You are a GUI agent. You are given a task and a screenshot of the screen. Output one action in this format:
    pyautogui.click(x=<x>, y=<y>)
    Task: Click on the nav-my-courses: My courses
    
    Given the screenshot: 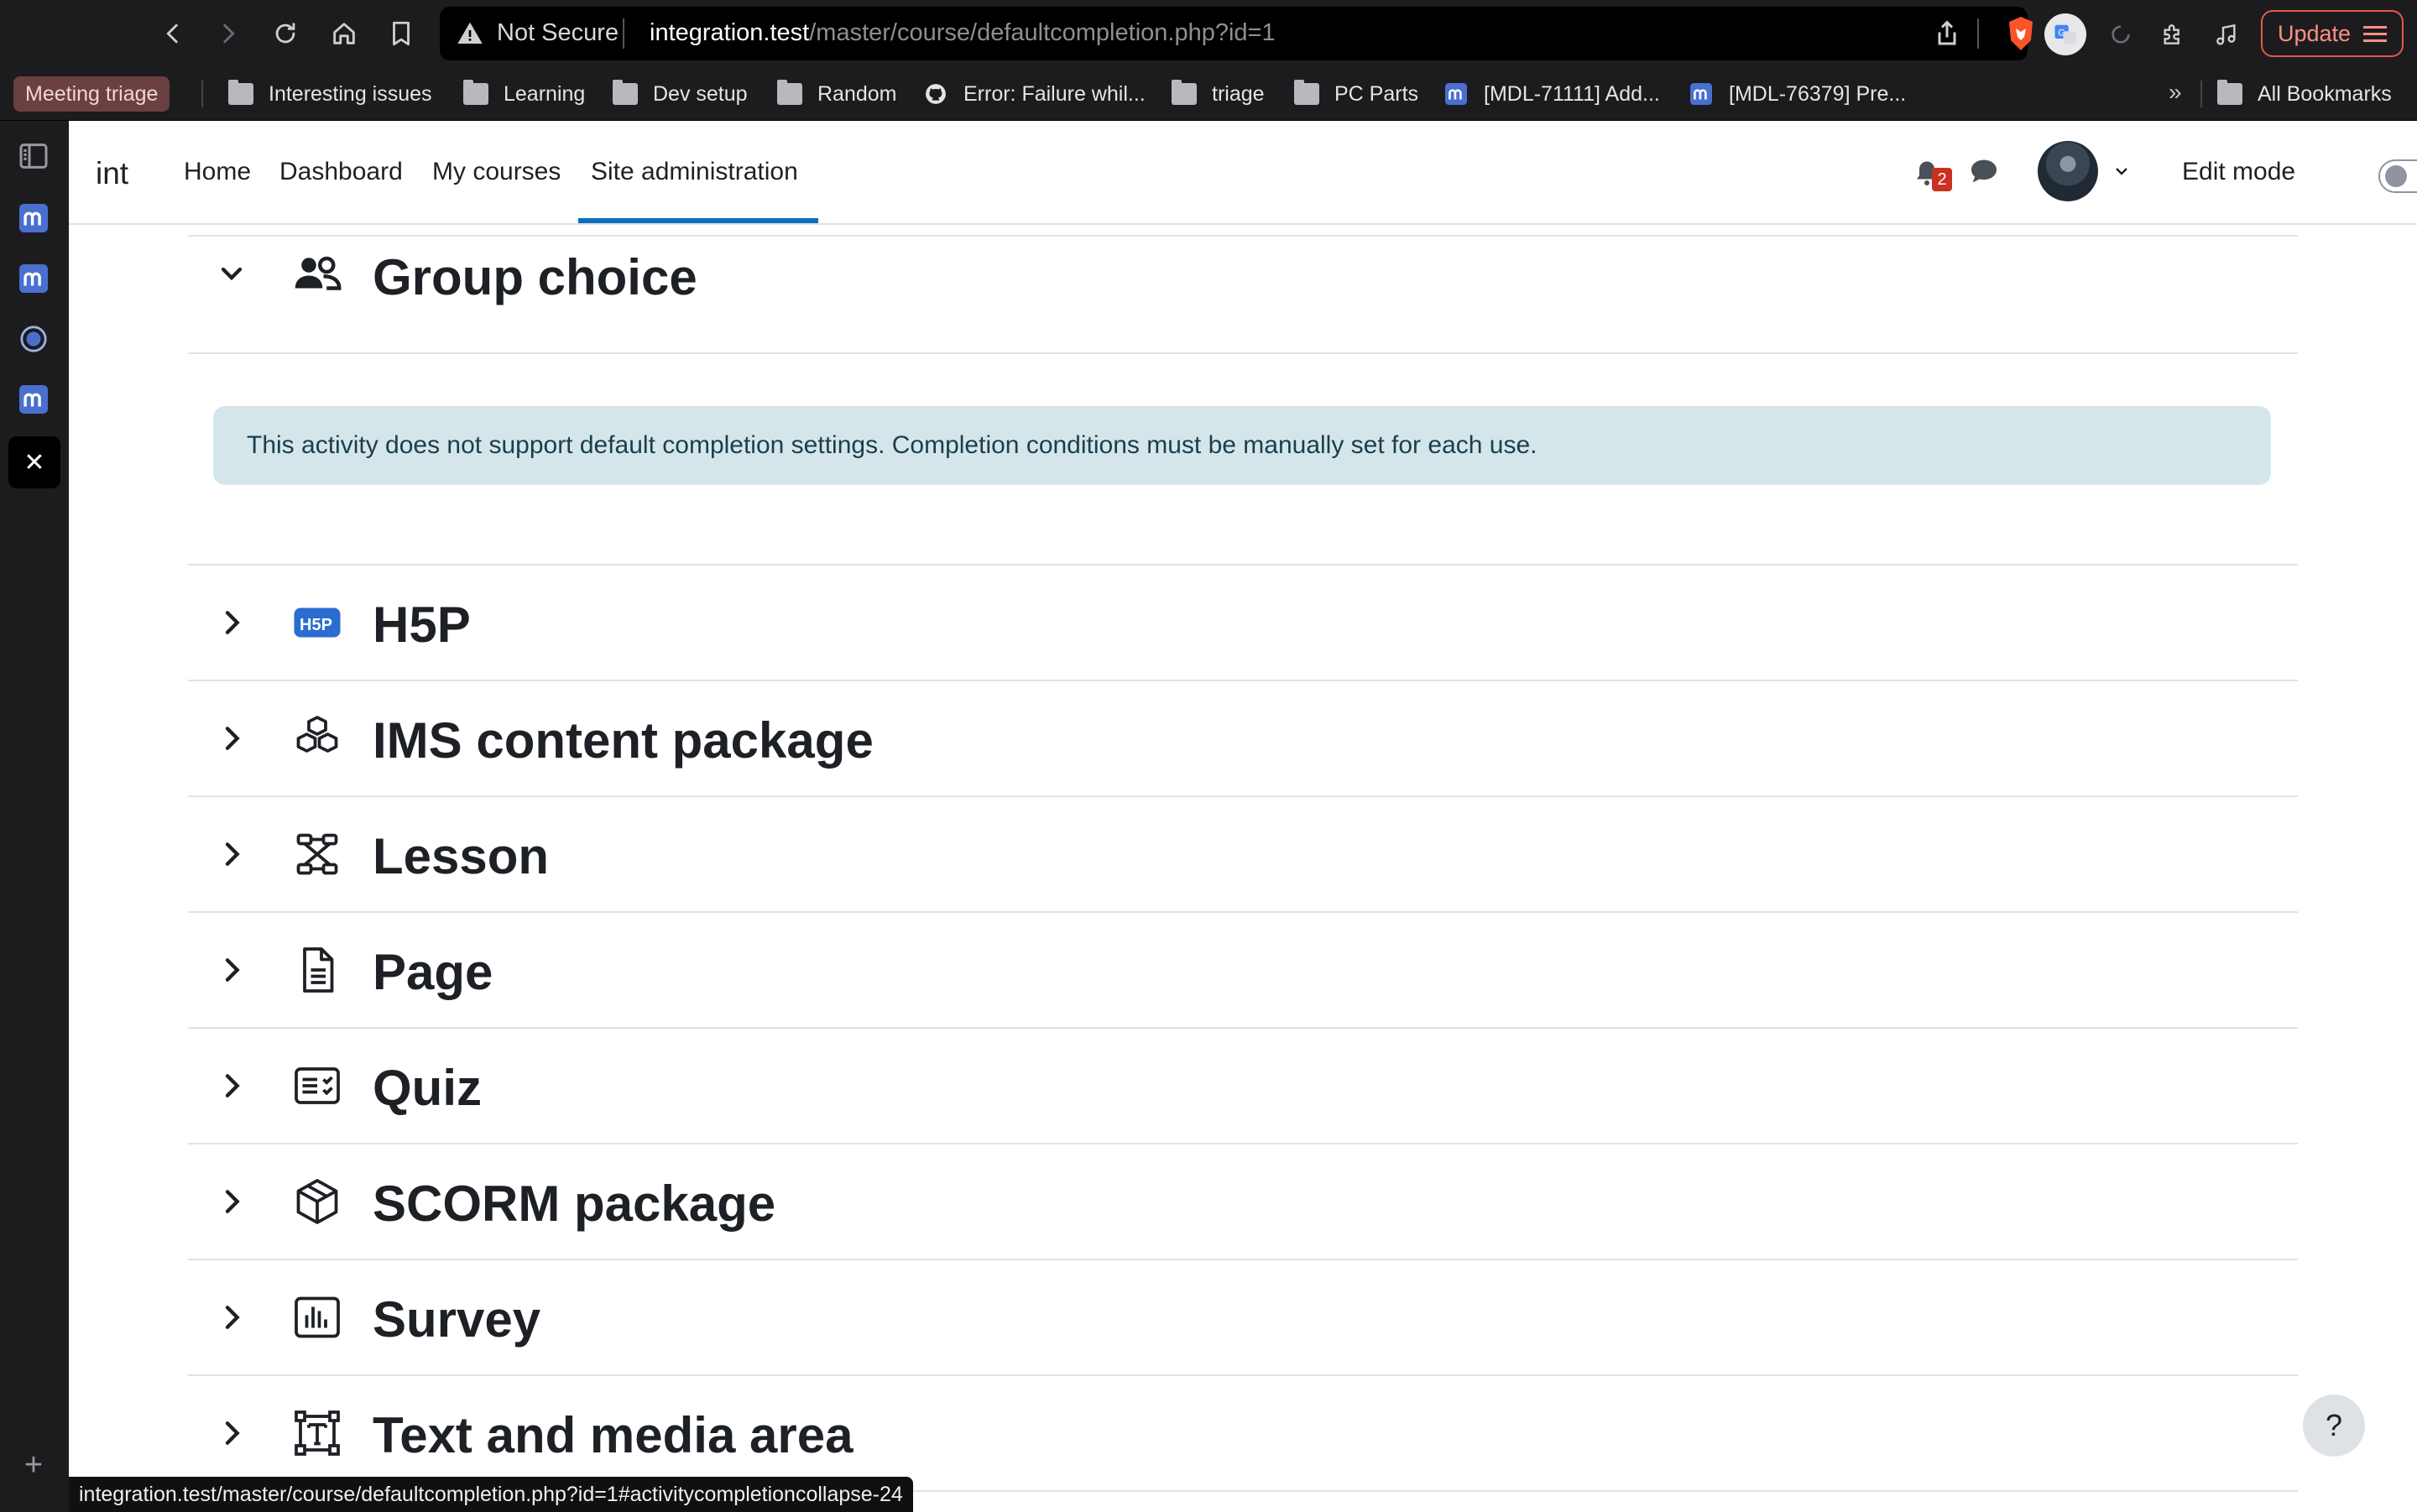 What is the action you would take?
    pyautogui.click(x=496, y=172)
    